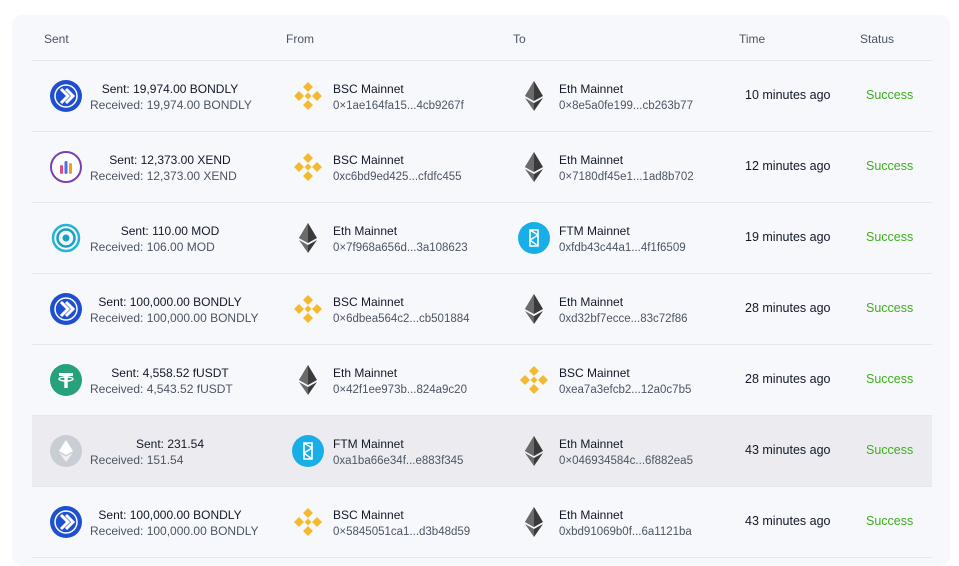 The height and width of the screenshot is (566, 959). I want to click on received-amount: Received: 12,373.00 XEND, so click(163, 176).